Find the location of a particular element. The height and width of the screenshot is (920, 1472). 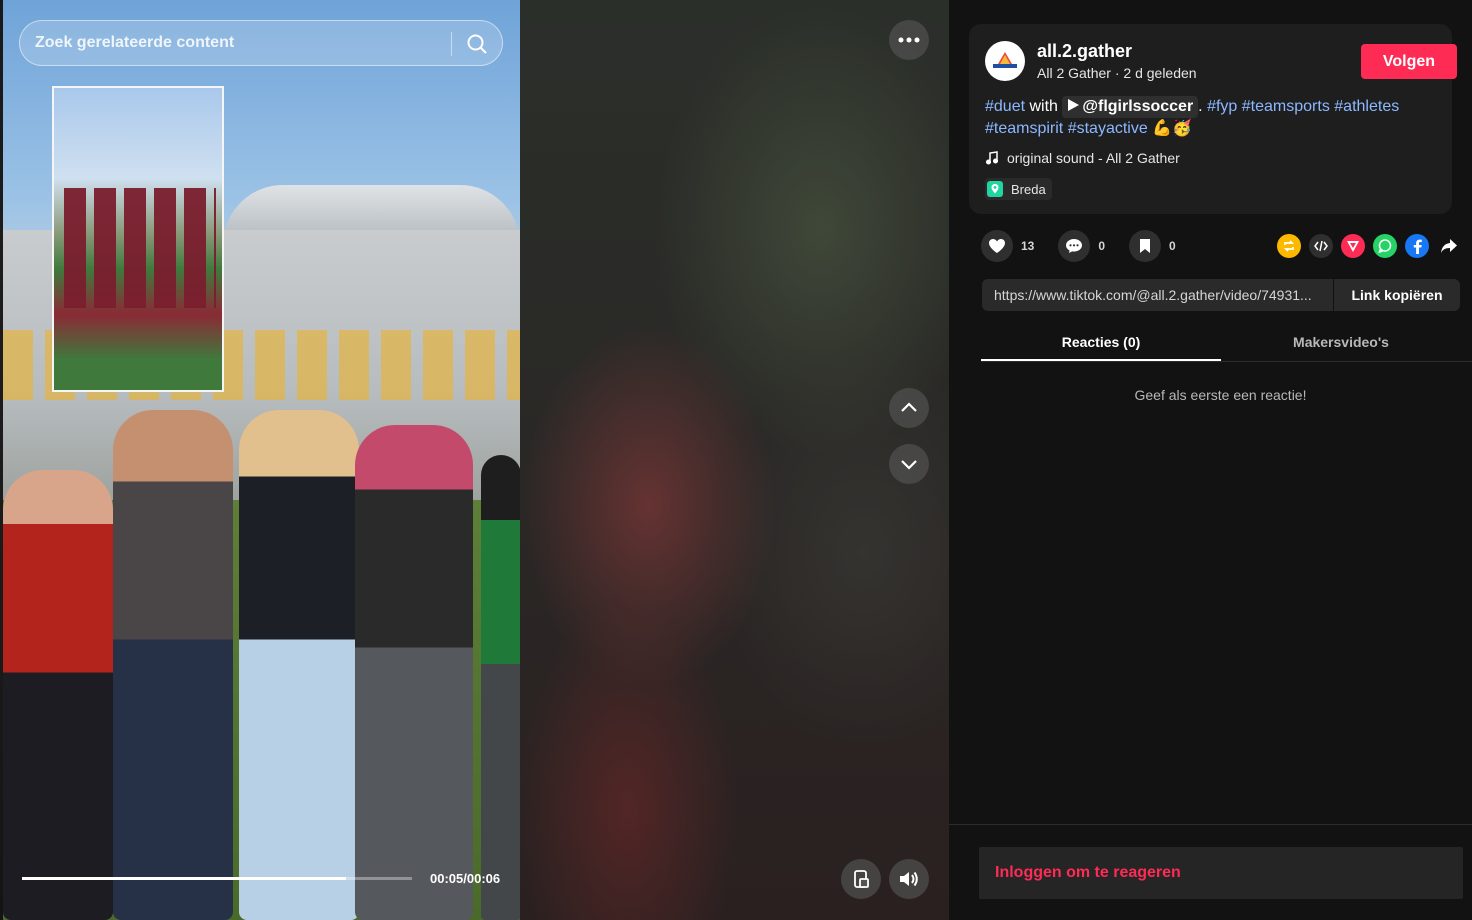

bookmark-icon is located at coordinates (1145, 246).